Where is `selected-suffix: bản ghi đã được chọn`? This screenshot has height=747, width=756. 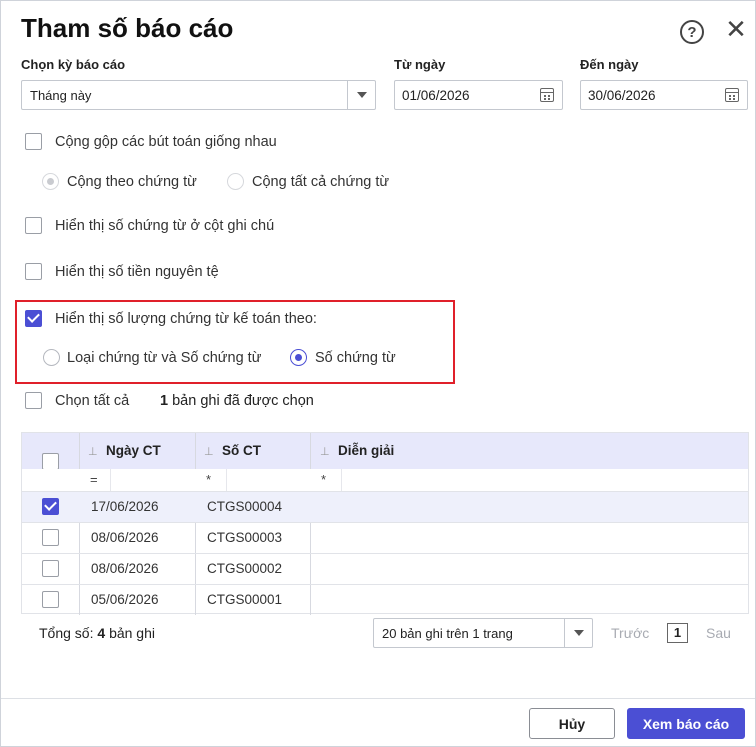
selected-suffix: bản ghi đã được chọn is located at coordinates (243, 401).